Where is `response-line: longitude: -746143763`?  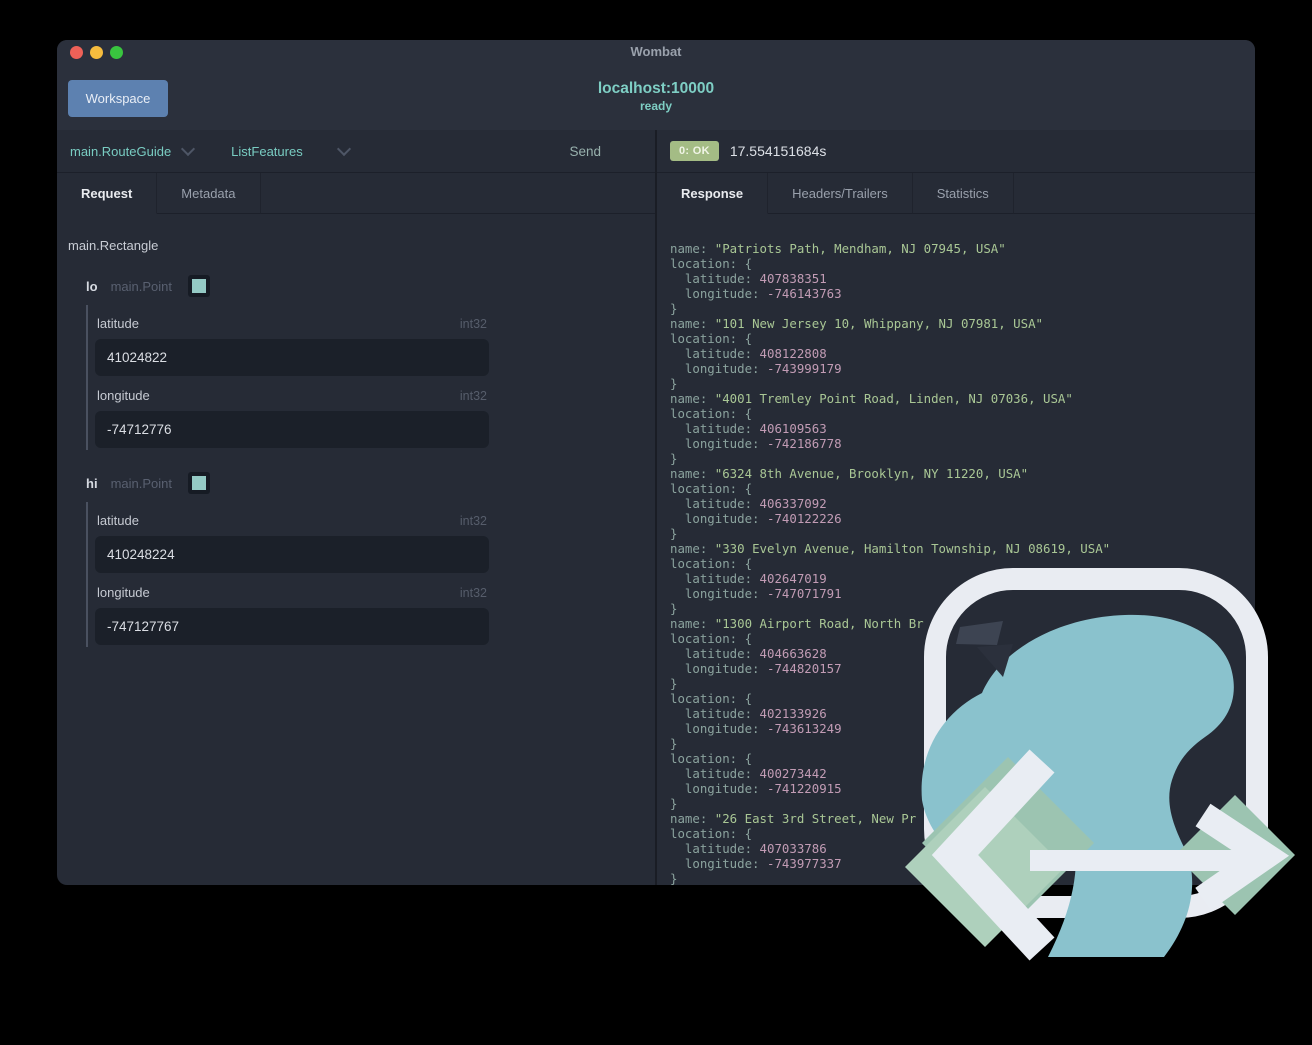
response-line: longitude: -746143763 is located at coordinates (756, 293).